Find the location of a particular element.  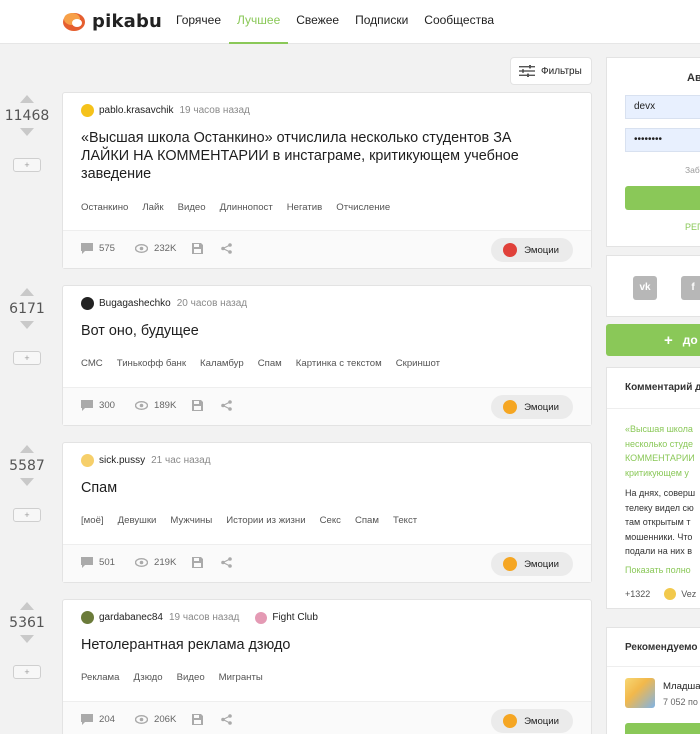

story-author: Bugagashechko is located at coordinates (135, 303).